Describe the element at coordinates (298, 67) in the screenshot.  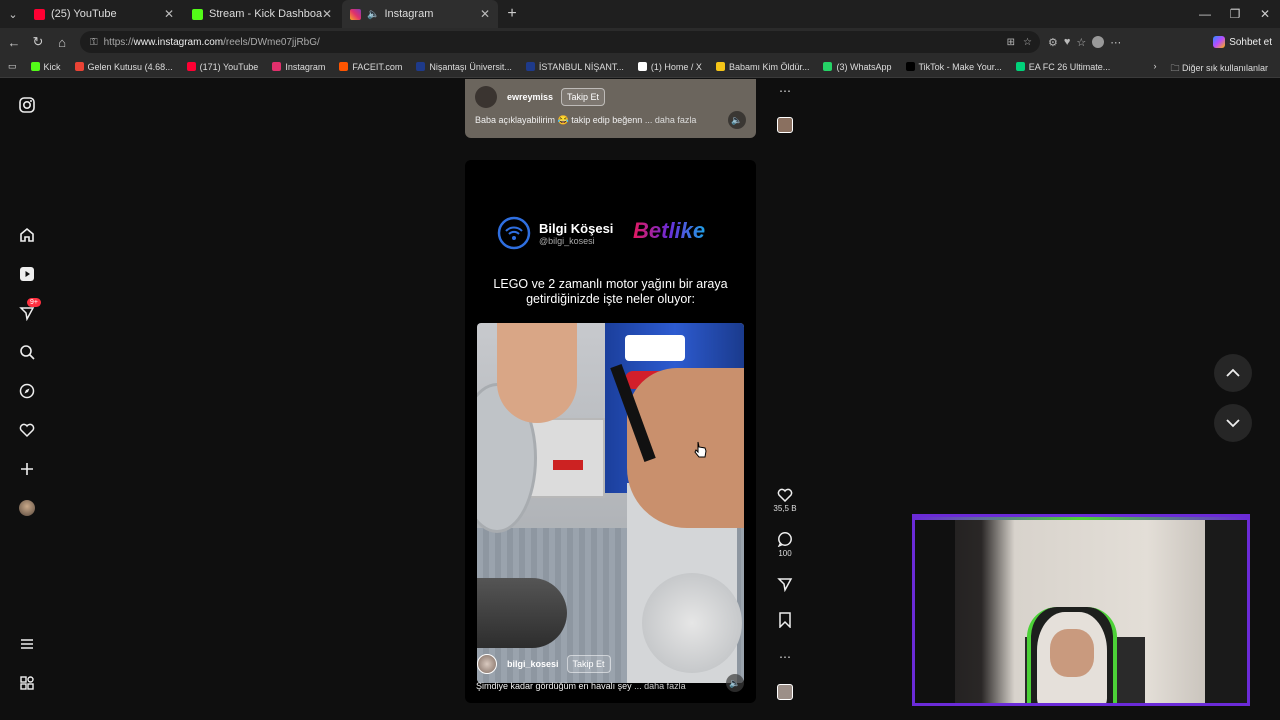
I see `bookmark-item: Instagram` at that location.